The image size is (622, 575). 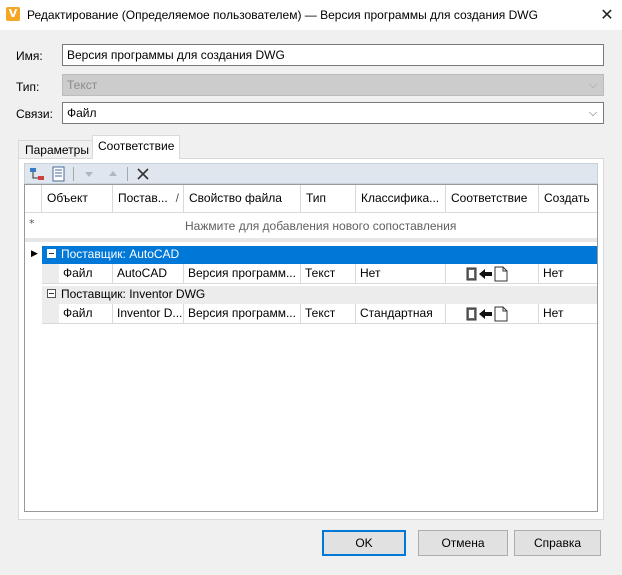 What do you see at coordinates (29, 56) in the screenshot?
I see `name-label: Имя:` at bounding box center [29, 56].